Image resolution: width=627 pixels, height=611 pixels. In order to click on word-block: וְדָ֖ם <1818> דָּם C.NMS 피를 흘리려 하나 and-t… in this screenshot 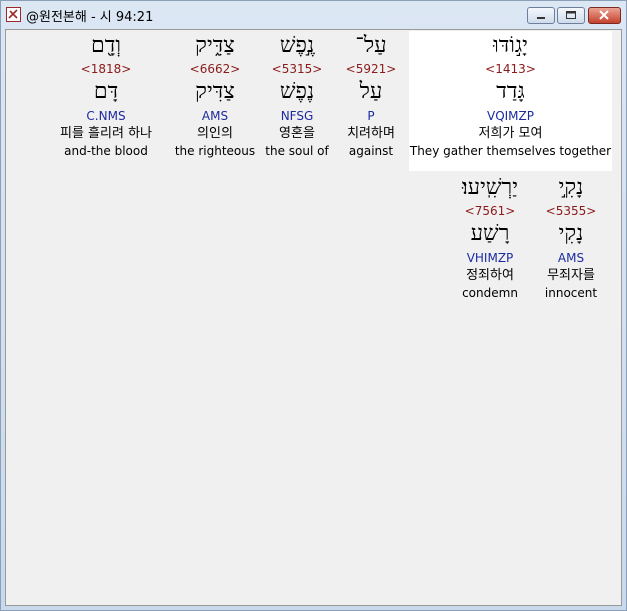, I will do `click(106, 95)`.